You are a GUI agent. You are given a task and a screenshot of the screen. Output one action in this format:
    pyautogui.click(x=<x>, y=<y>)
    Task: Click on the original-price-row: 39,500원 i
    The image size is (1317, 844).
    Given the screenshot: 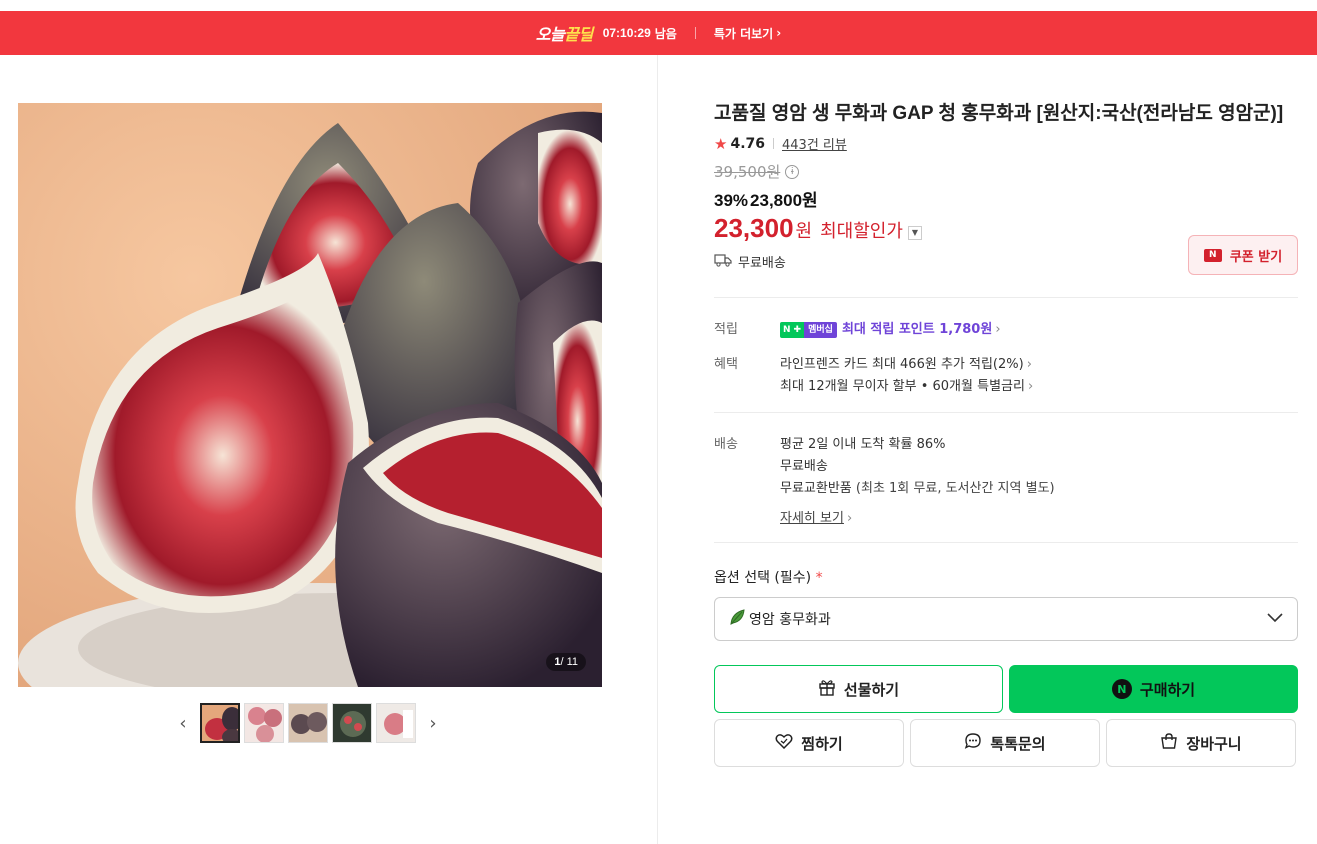 What is the action you would take?
    pyautogui.click(x=1006, y=171)
    